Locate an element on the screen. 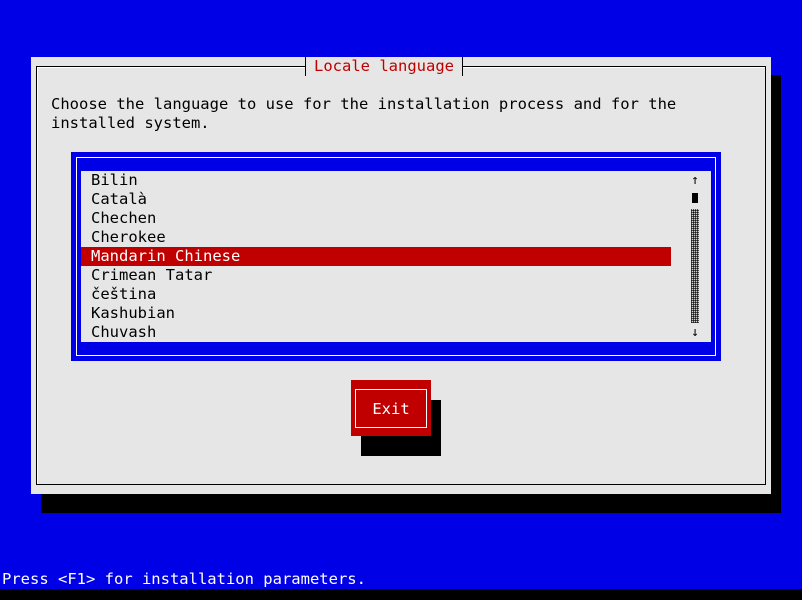 The image size is (802, 600). exit-button: Exit is located at coordinates (391, 408).